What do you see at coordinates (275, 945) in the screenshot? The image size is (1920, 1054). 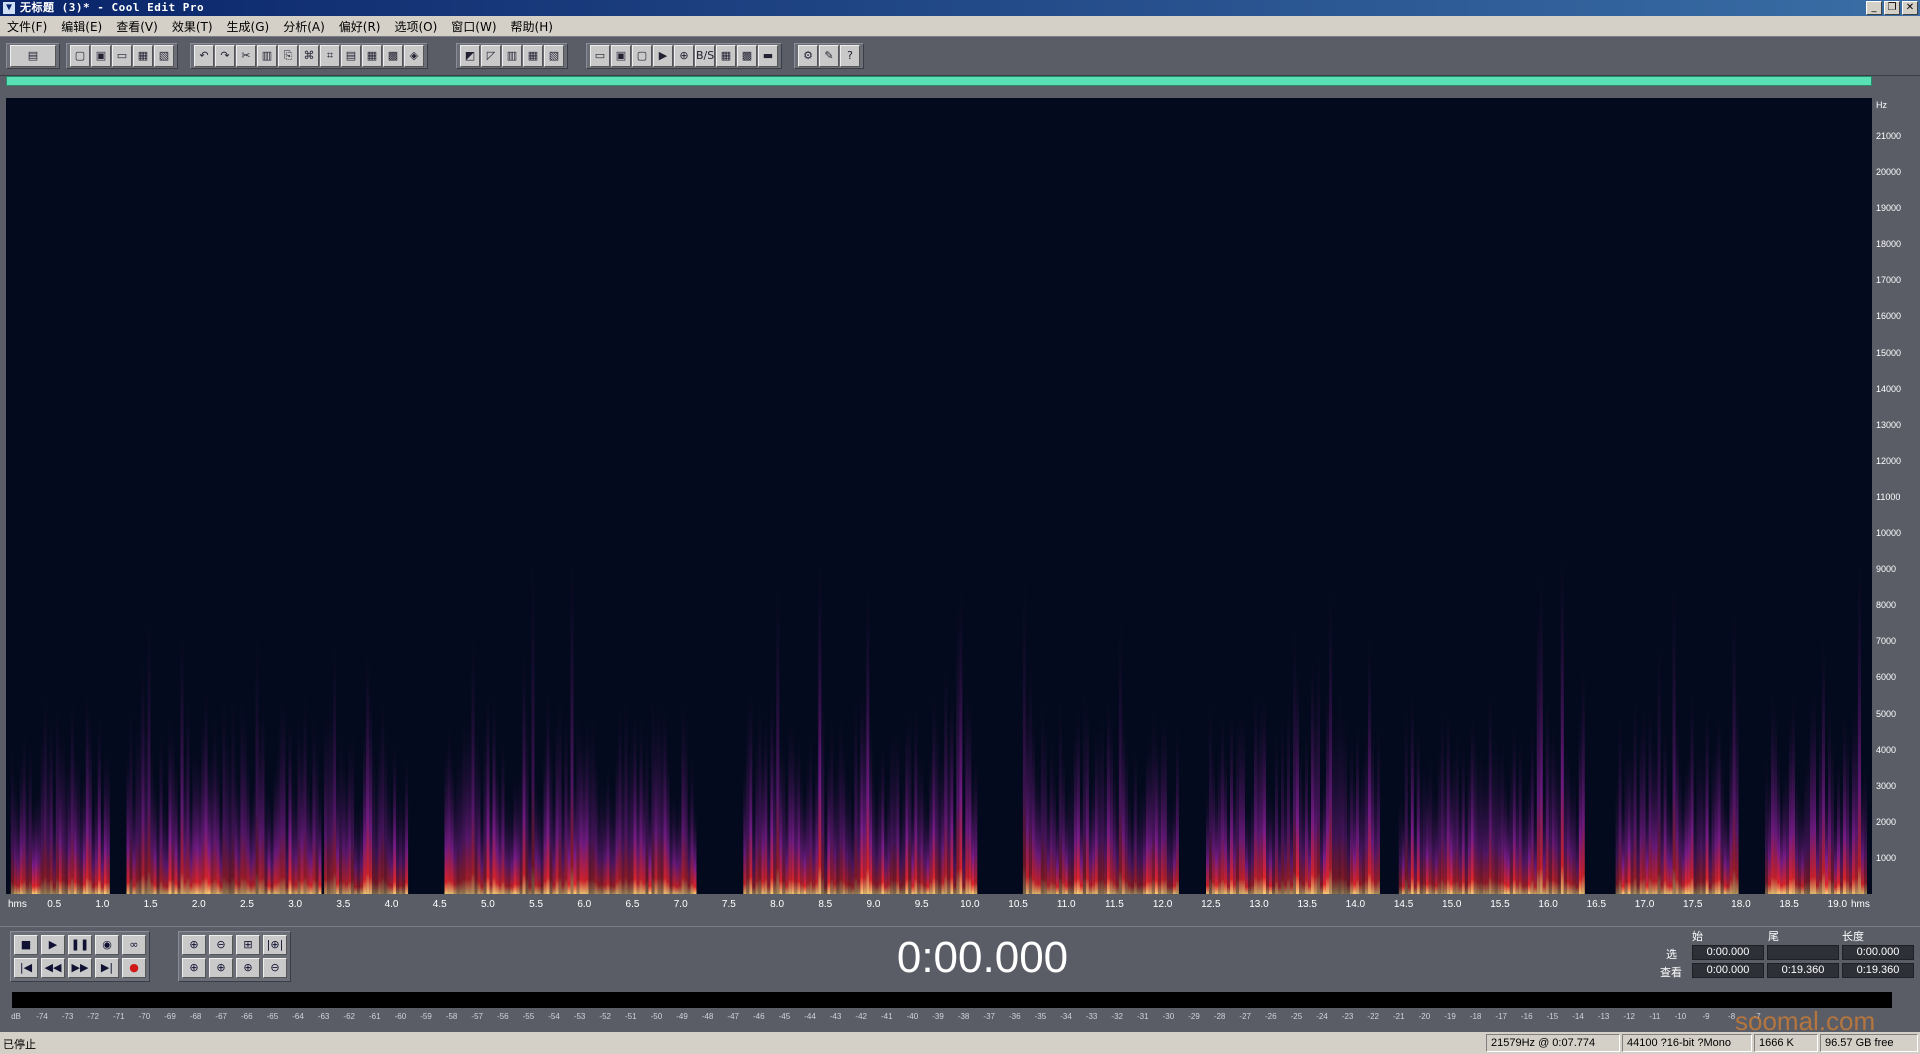 I see `zoom-button-icon: |⊕|` at bounding box center [275, 945].